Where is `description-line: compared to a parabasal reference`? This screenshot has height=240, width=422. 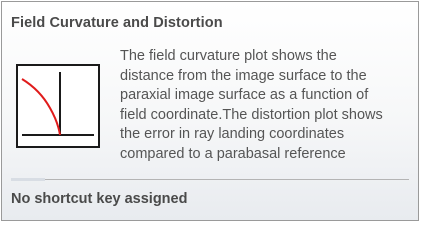 description-line: compared to a parabasal reference is located at coordinates (233, 153).